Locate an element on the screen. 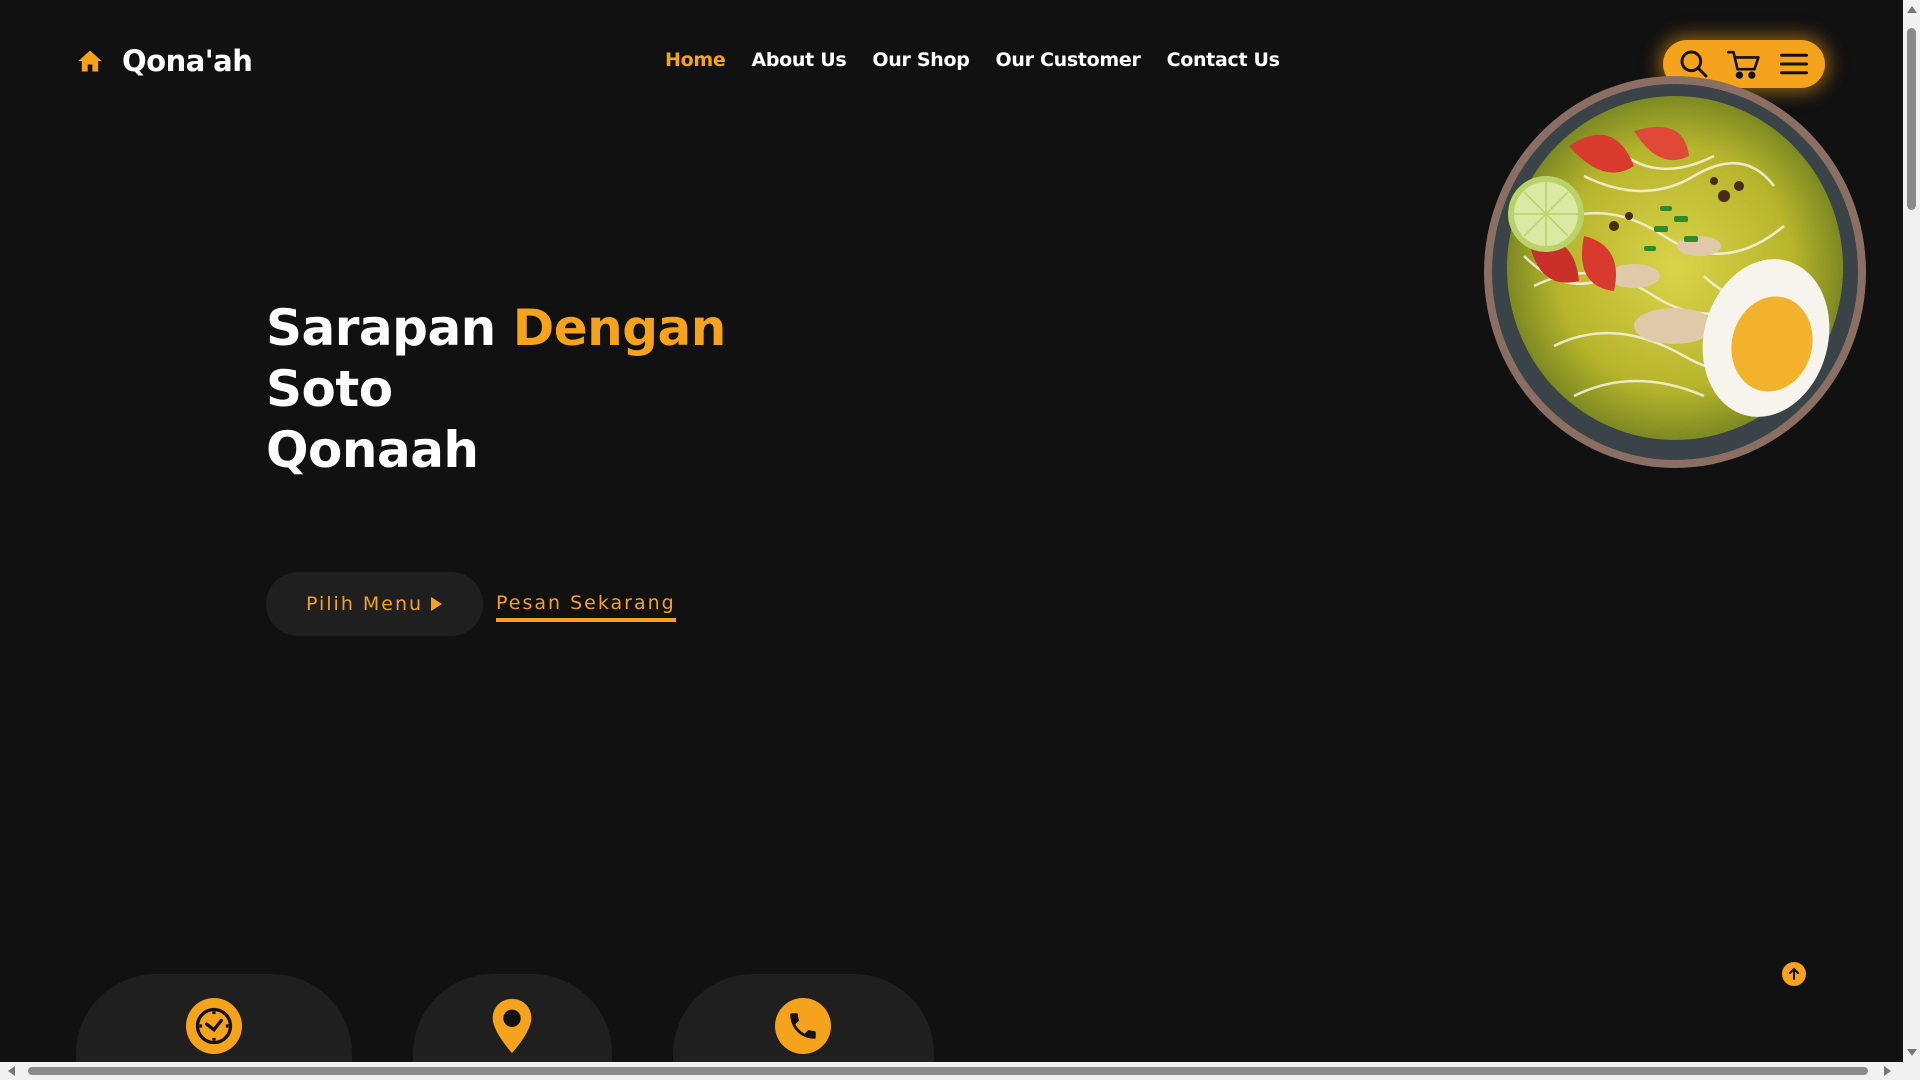 The image size is (1920, 1080). arrow-up-icon is located at coordinates (1794, 974).